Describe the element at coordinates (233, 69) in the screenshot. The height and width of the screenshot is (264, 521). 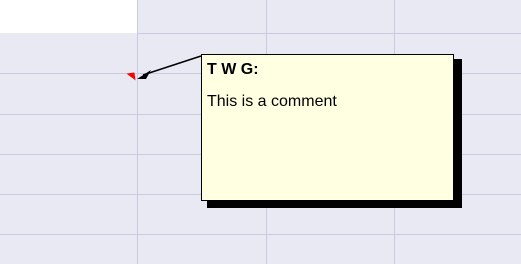
I see `comment-author: T W G:` at that location.